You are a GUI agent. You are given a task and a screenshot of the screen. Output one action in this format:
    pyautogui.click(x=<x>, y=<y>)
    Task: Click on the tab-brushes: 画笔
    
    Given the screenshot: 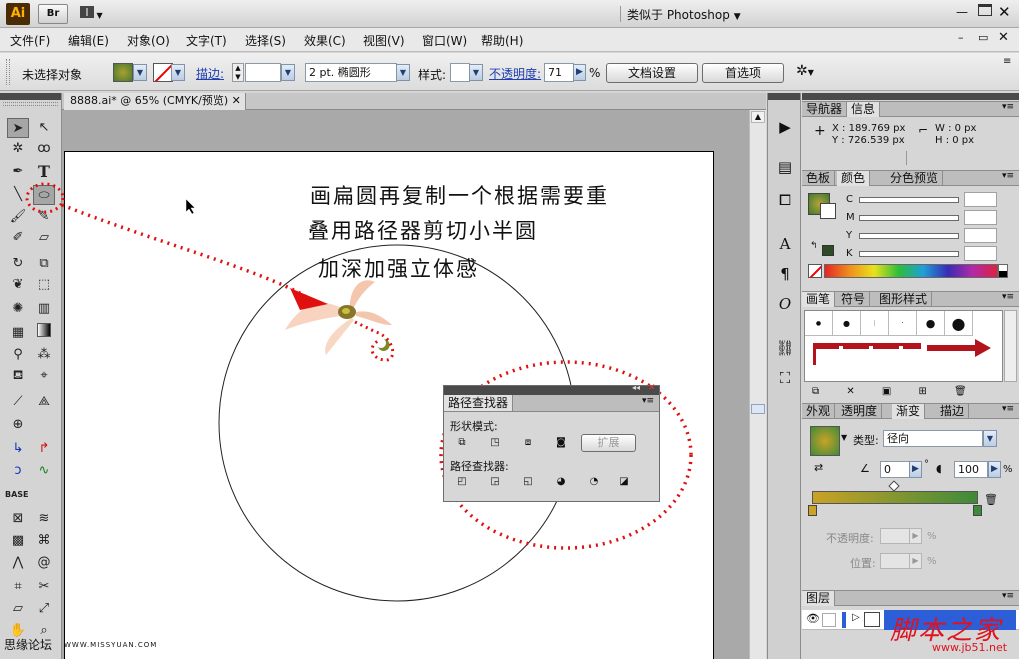 What is the action you would take?
    pyautogui.click(x=819, y=299)
    